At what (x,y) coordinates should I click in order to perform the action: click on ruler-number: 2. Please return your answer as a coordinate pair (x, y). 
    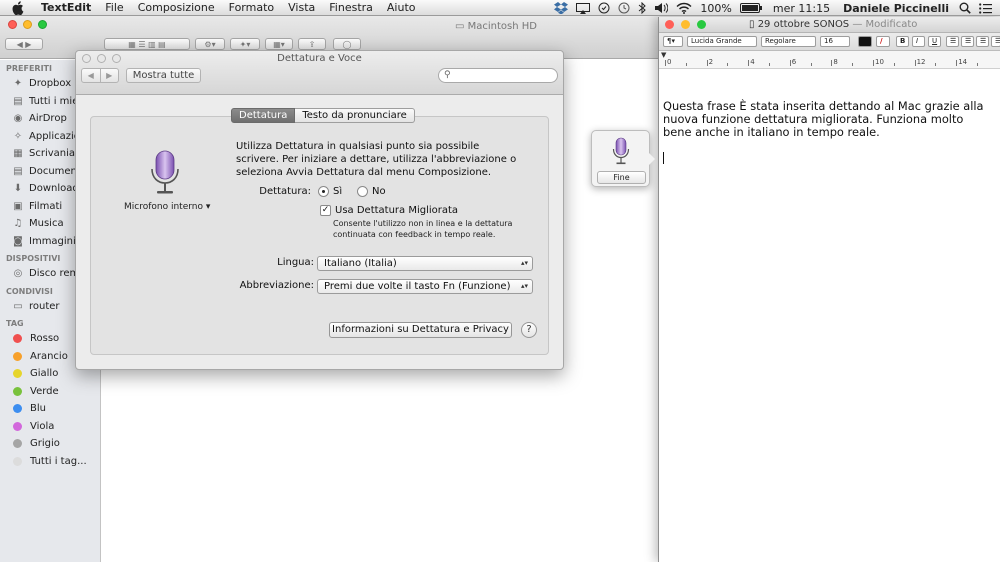
    Looking at the image, I should click on (711, 62).